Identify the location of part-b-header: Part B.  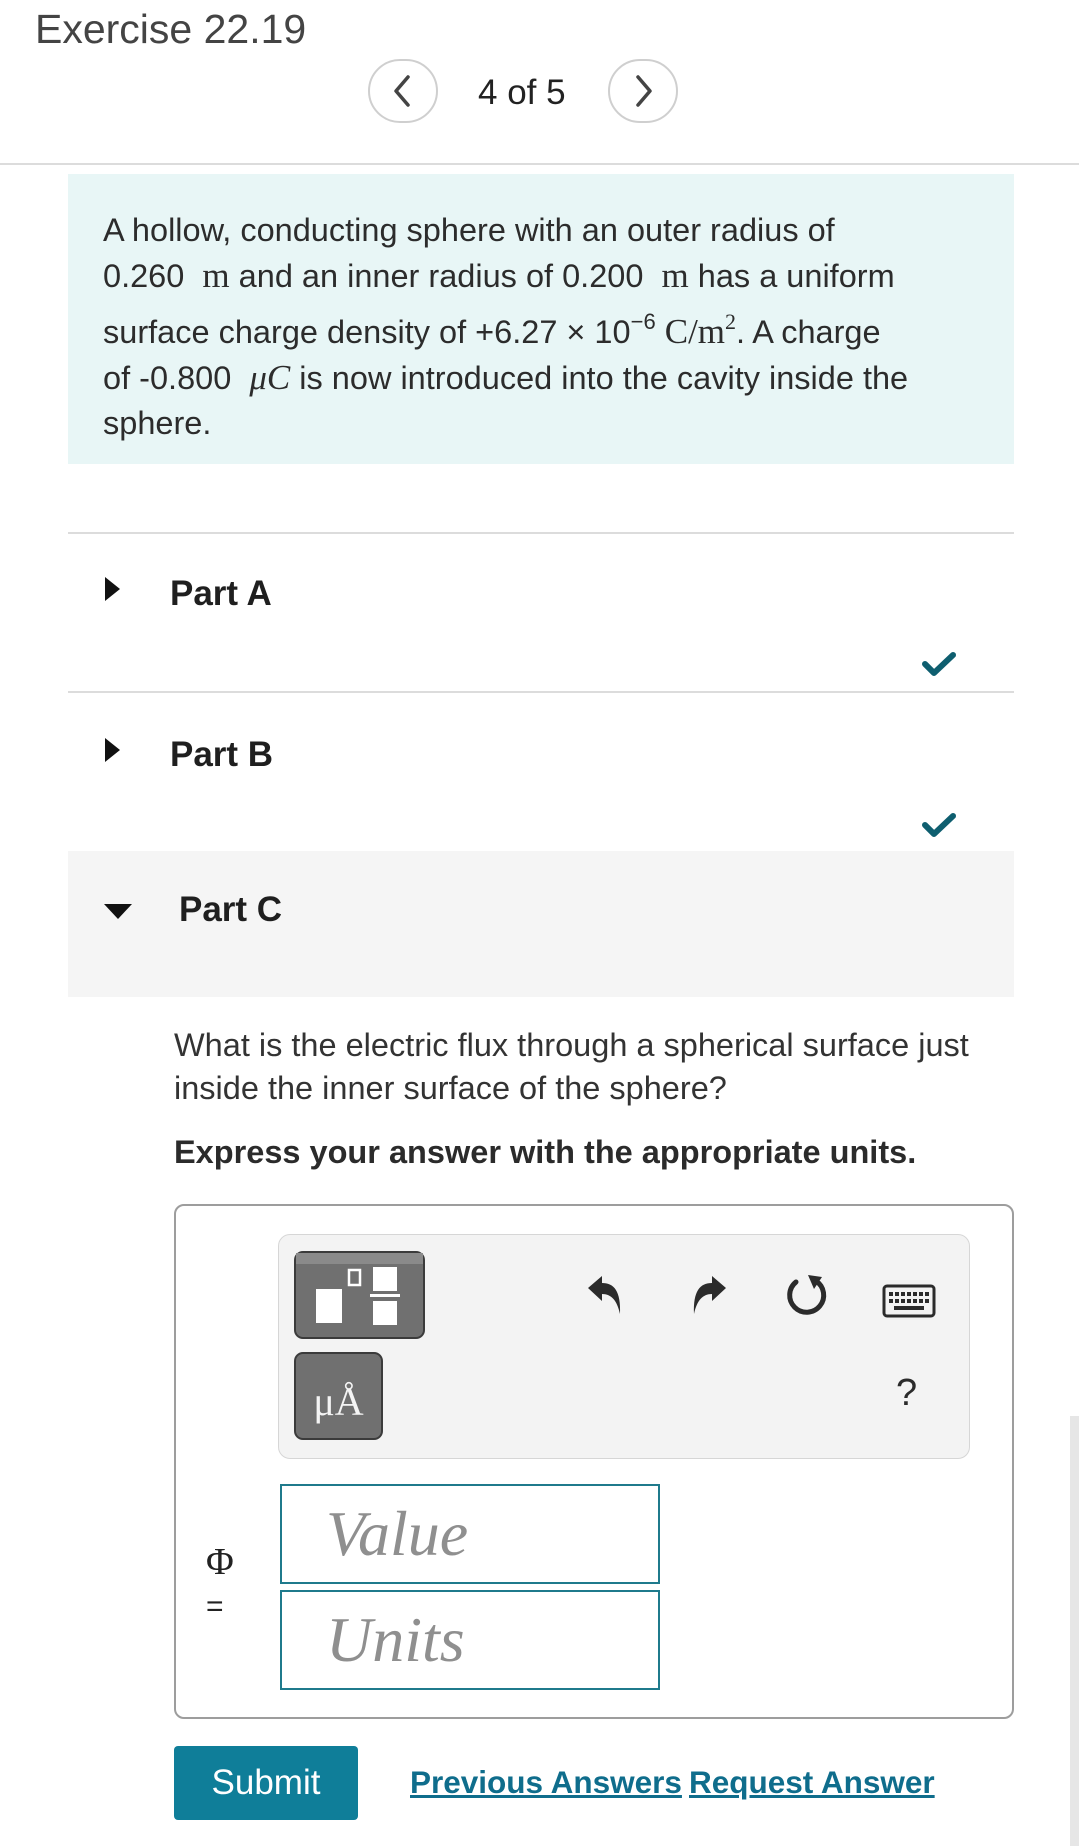
(541, 771).